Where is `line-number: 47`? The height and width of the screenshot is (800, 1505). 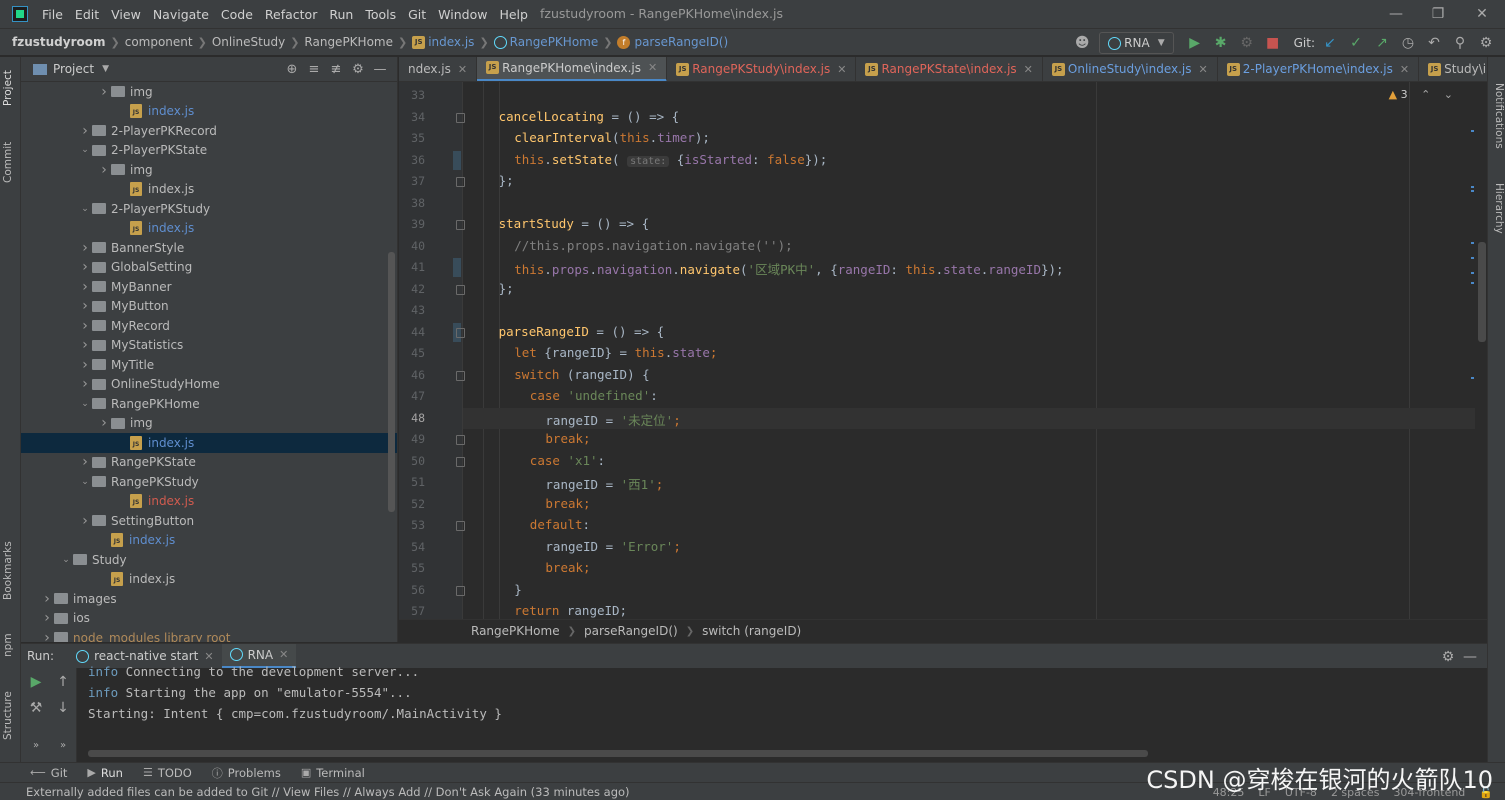 line-number: 47 is located at coordinates (412, 396).